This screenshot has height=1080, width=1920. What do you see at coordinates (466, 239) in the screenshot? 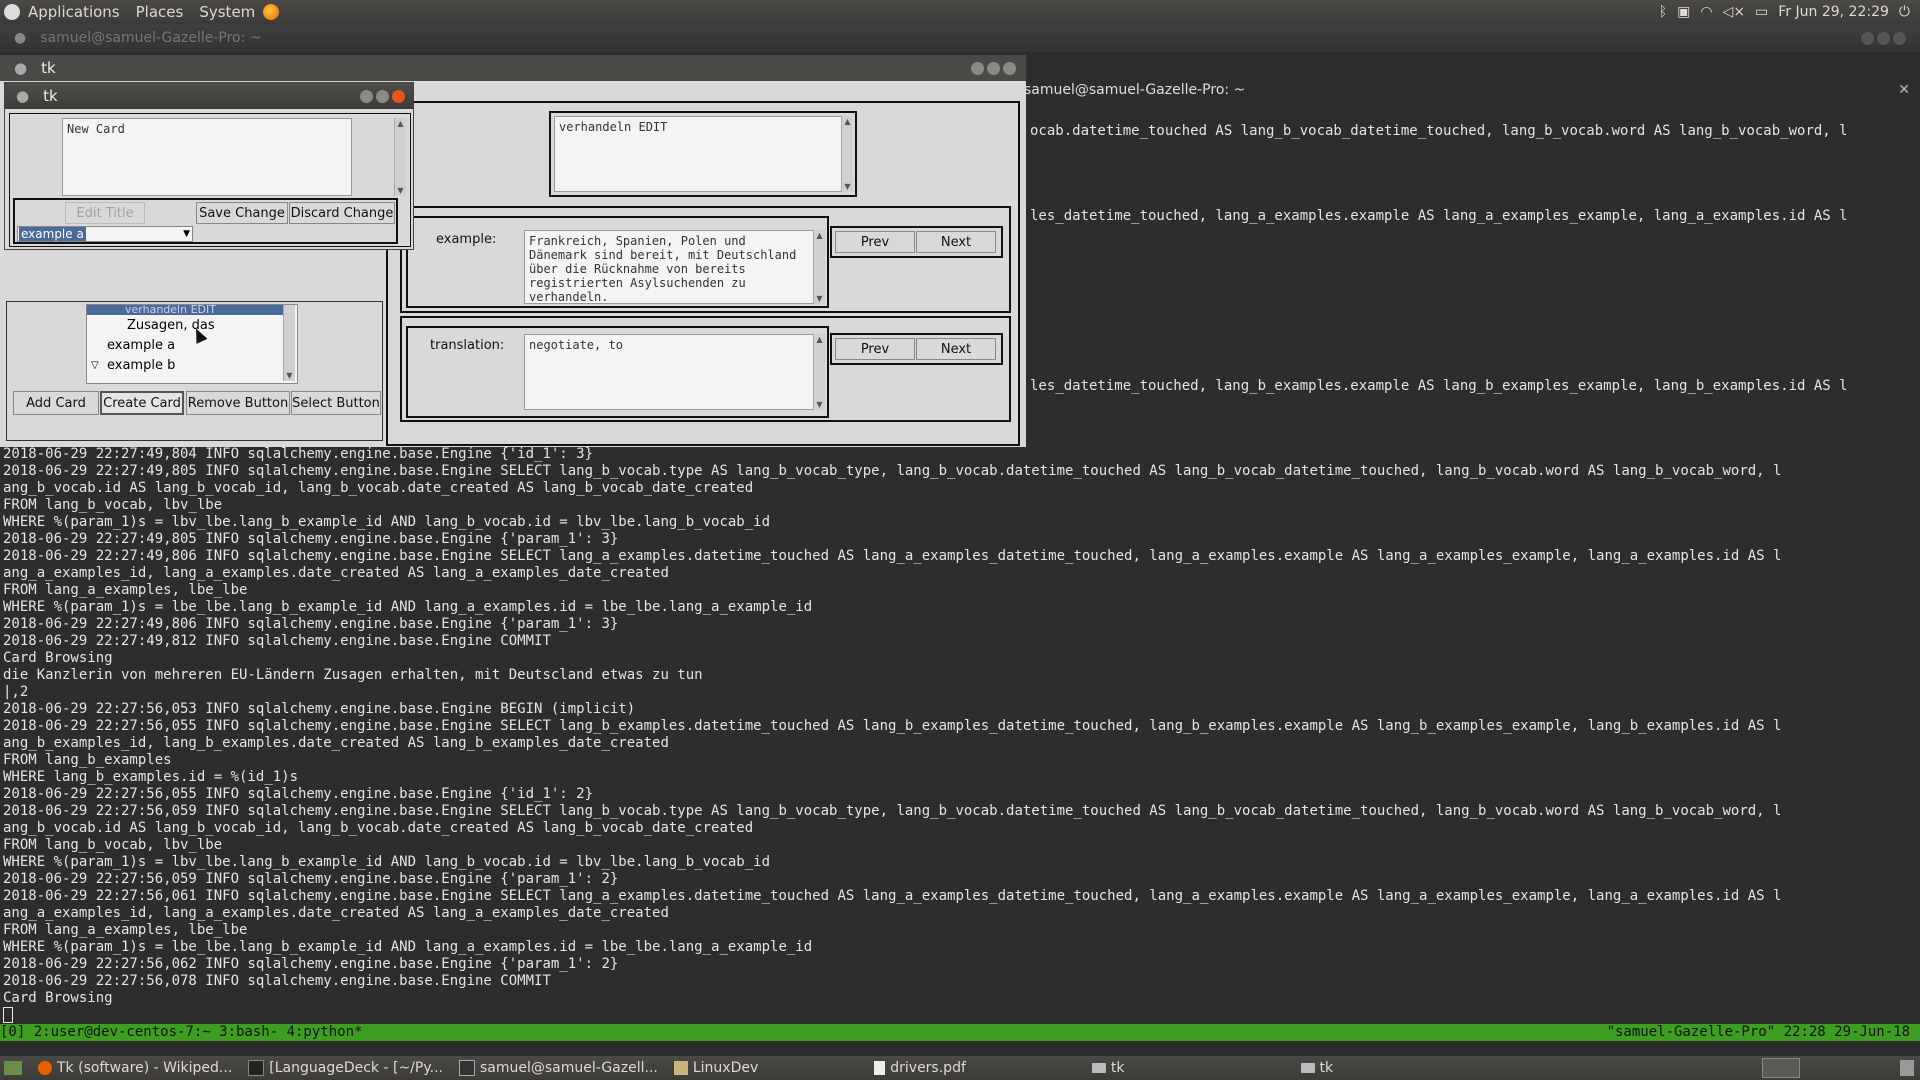
I see `example-label: example:` at bounding box center [466, 239].